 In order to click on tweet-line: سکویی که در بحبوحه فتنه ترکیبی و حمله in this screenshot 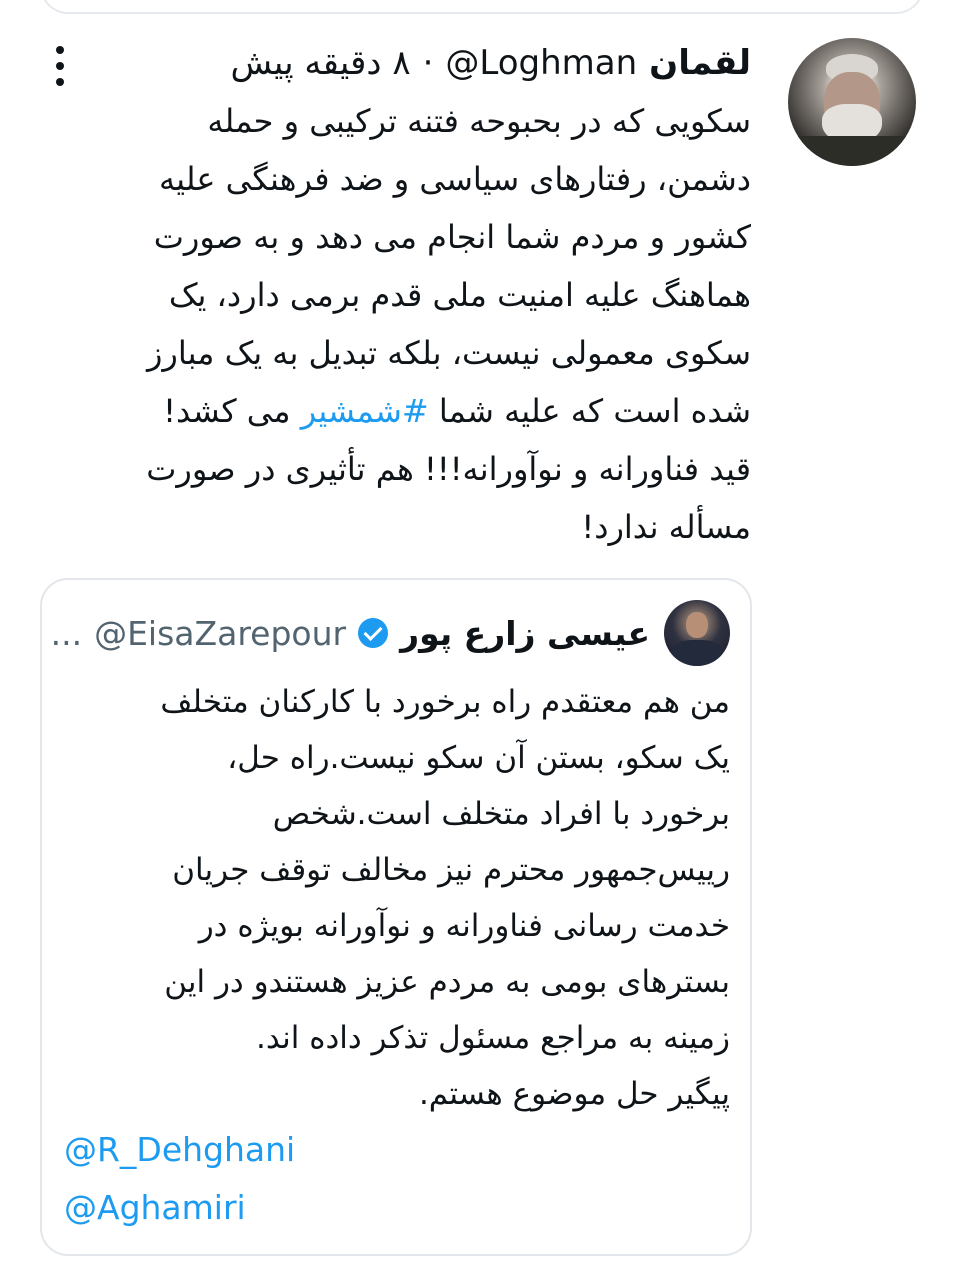, I will do `click(479, 121)`.